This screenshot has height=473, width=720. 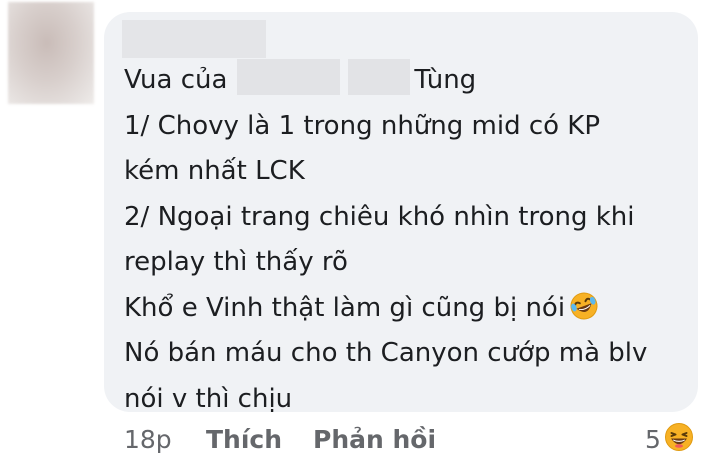 I want to click on comment-line: Khổ e Vinh thật làm gì cũng bị nói, so click(x=410, y=309).